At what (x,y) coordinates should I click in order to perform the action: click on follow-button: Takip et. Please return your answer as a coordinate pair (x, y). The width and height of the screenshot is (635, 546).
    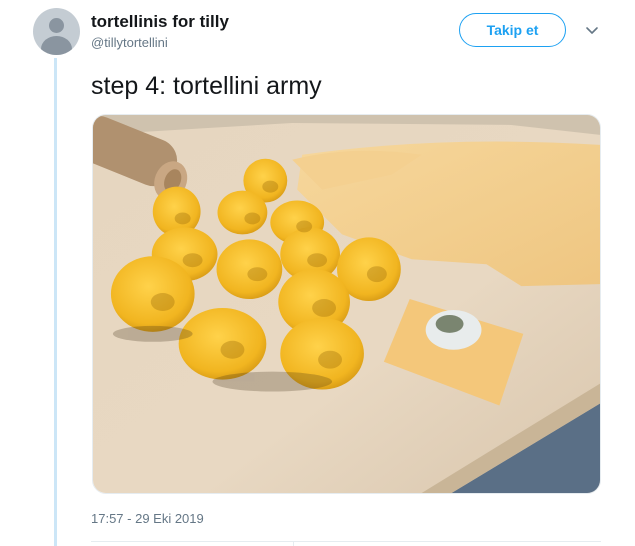
    Looking at the image, I should click on (512, 30).